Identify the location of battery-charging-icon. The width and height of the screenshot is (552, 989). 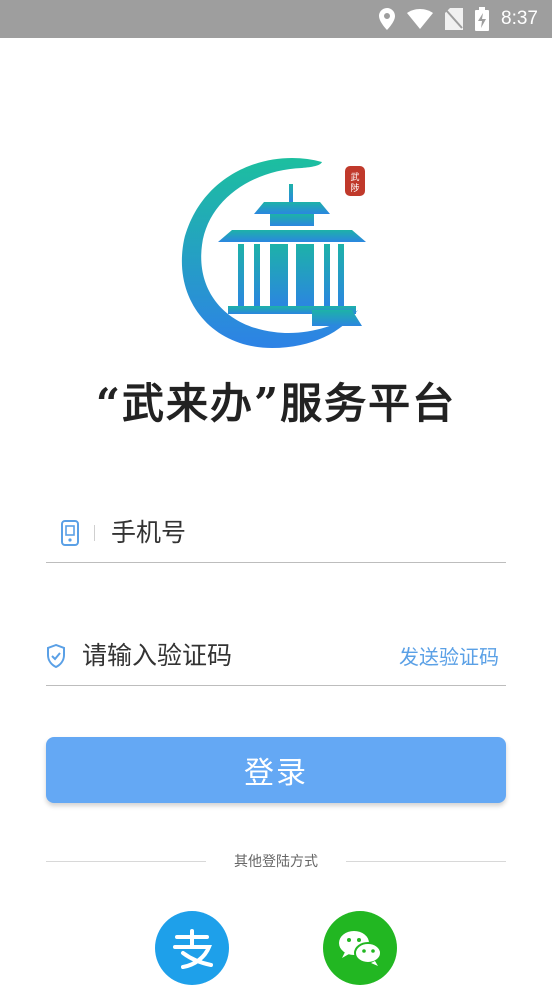
(482, 19).